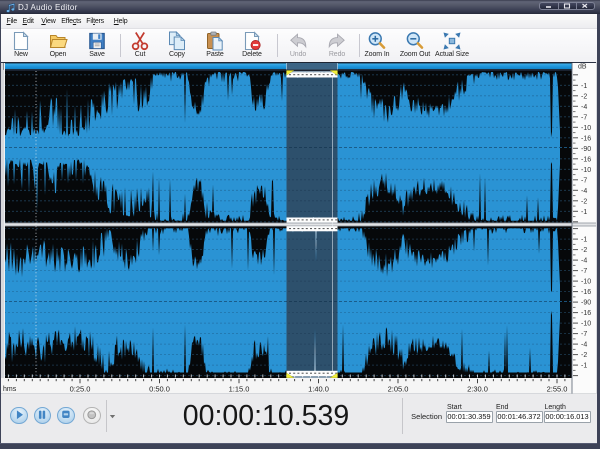  I want to click on svg-text: 2:30.0, so click(477, 389).